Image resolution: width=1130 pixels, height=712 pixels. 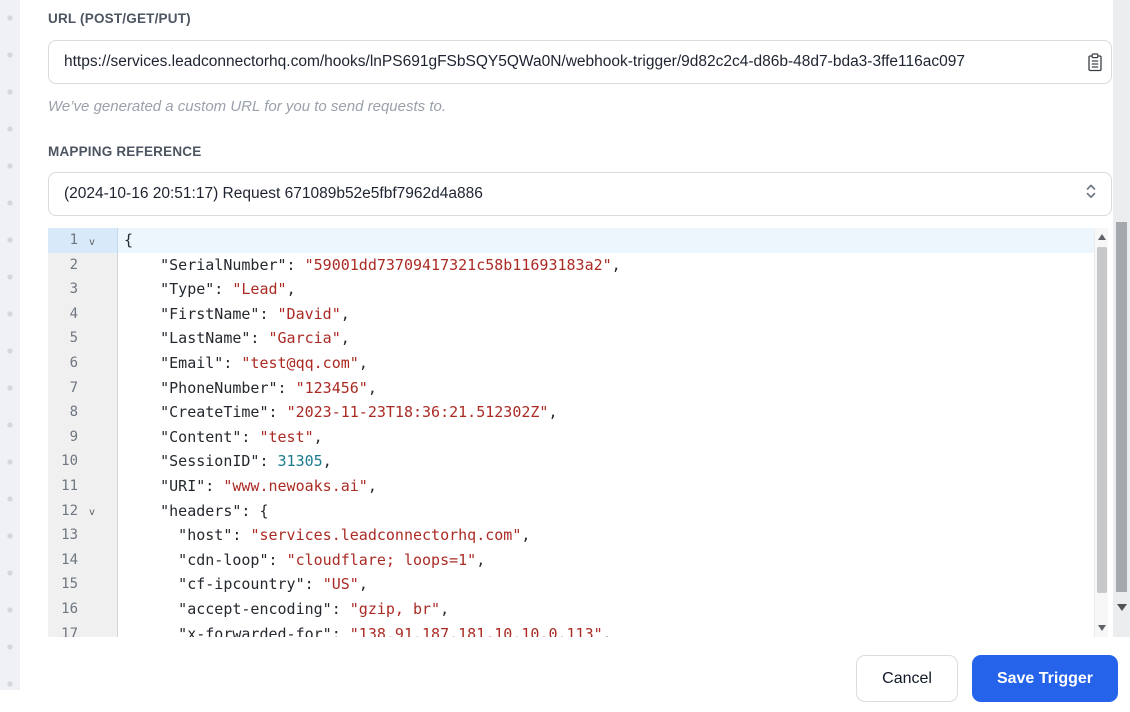 I want to click on editor-scrollbar, so click(x=1101, y=432).